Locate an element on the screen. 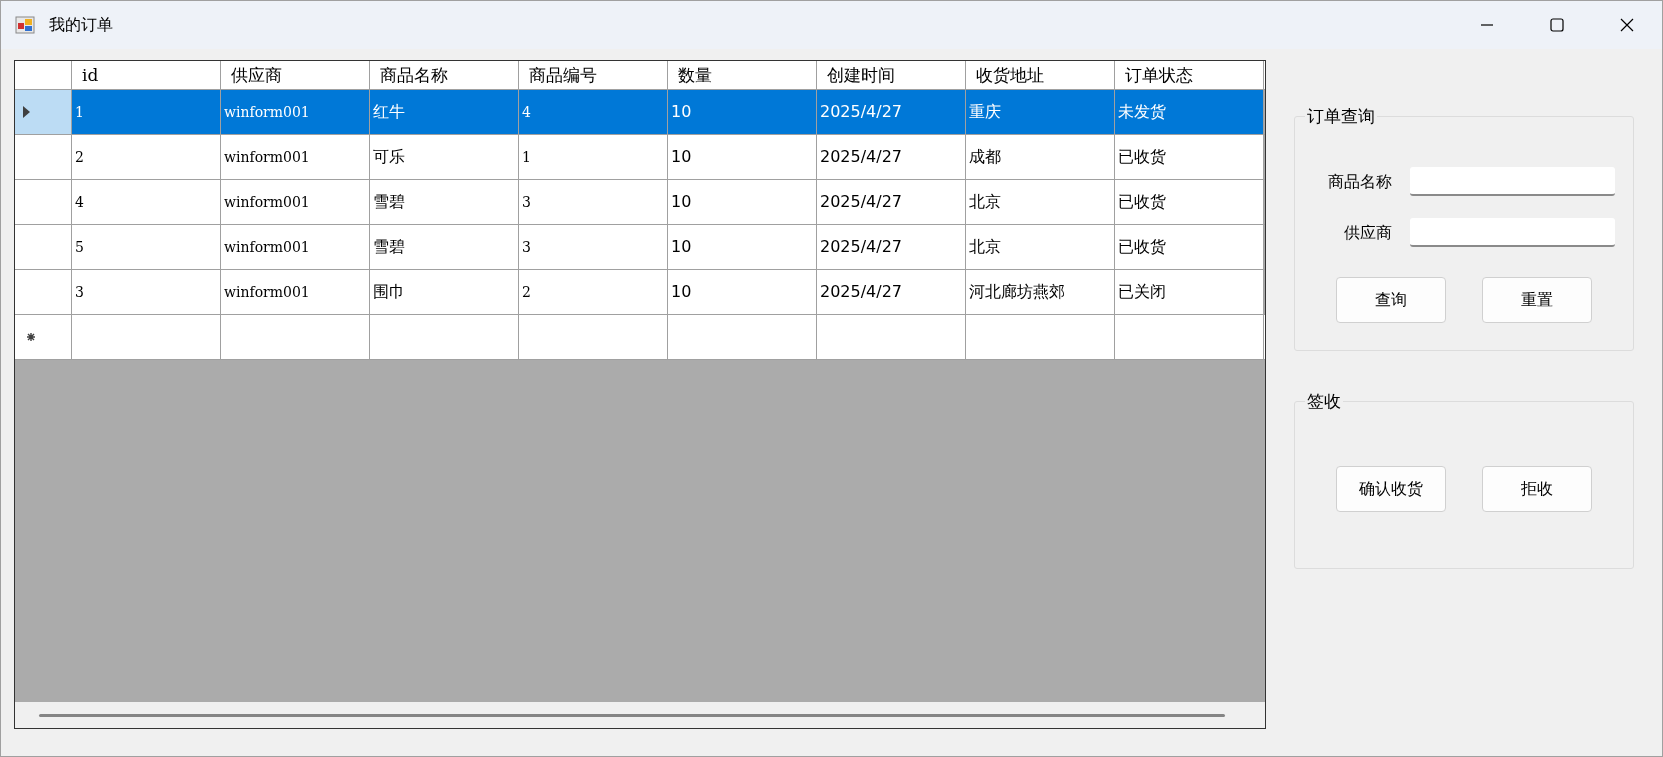 This screenshot has height=757, width=1663. new-row is located at coordinates (640, 337).